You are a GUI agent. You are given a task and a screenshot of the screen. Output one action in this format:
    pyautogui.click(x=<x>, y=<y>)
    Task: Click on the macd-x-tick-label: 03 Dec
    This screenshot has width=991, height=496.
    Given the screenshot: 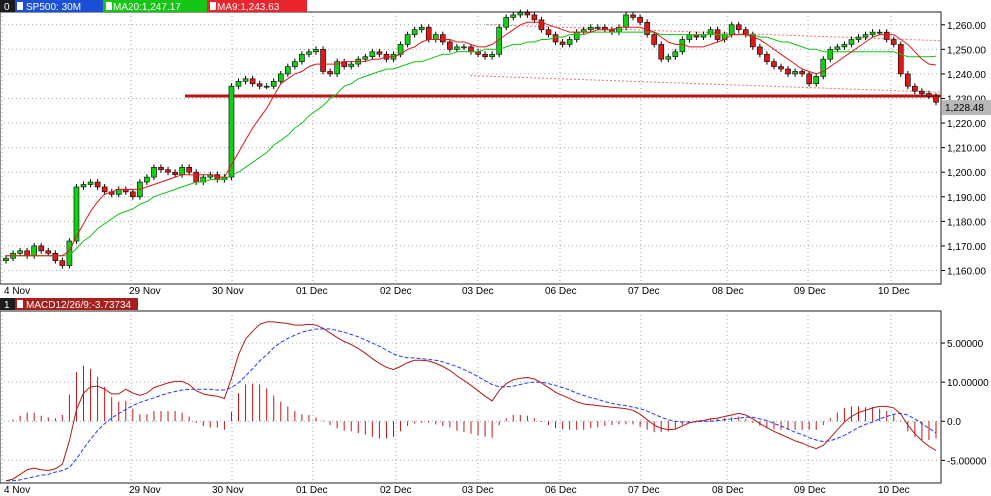 What is the action you would take?
    pyautogui.click(x=478, y=490)
    